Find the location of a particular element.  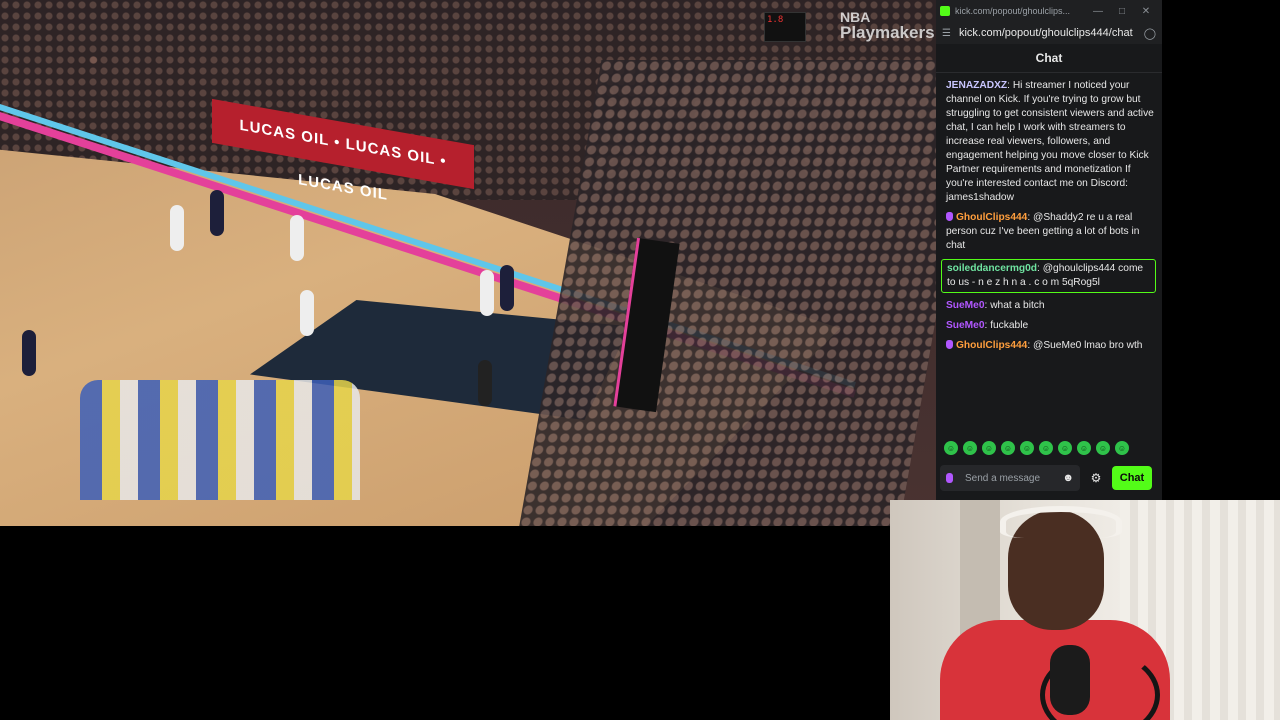

quick-emote-bar: ☺ ☺ ☺ ☺ ☺ ☺ ☺ ☺ ☺ ☺ is located at coordinates (1036, 448).